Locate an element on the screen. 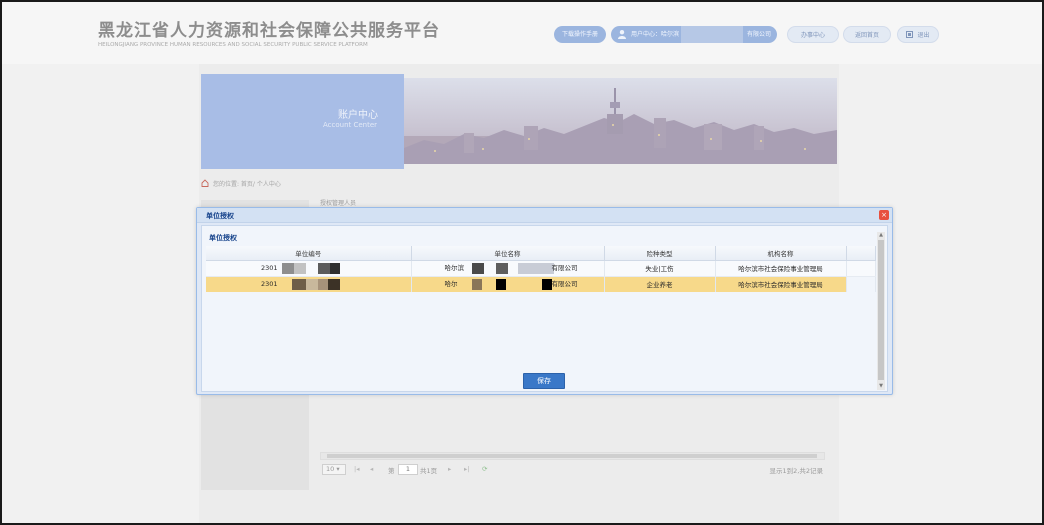  page-prefix: 第 is located at coordinates (391, 471).